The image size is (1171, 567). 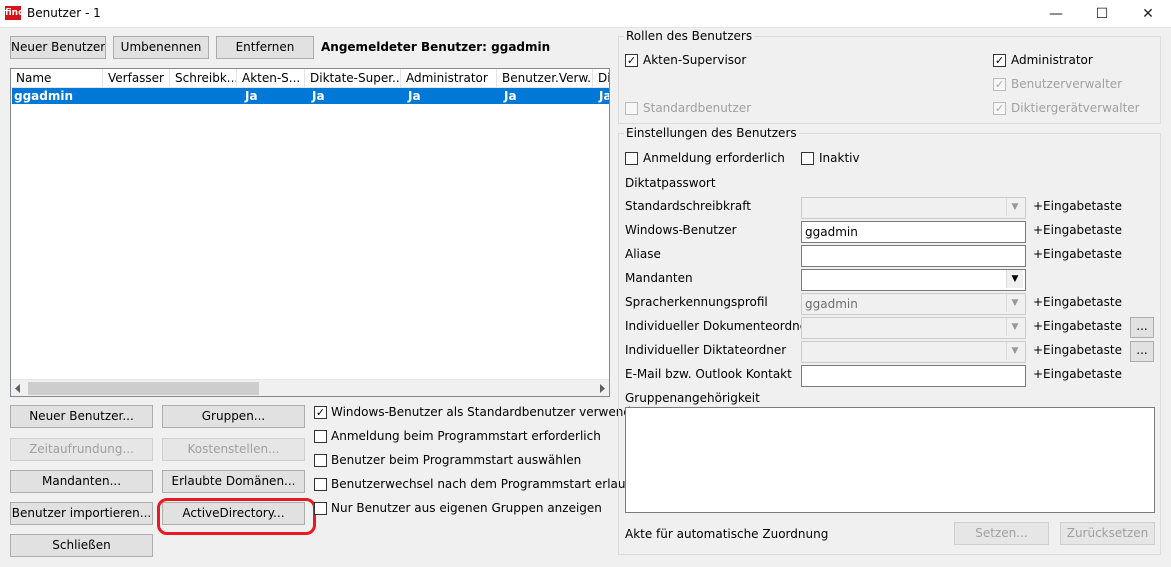 What do you see at coordinates (1102, 14) in the screenshot?
I see `maximize-button: ☐` at bounding box center [1102, 14].